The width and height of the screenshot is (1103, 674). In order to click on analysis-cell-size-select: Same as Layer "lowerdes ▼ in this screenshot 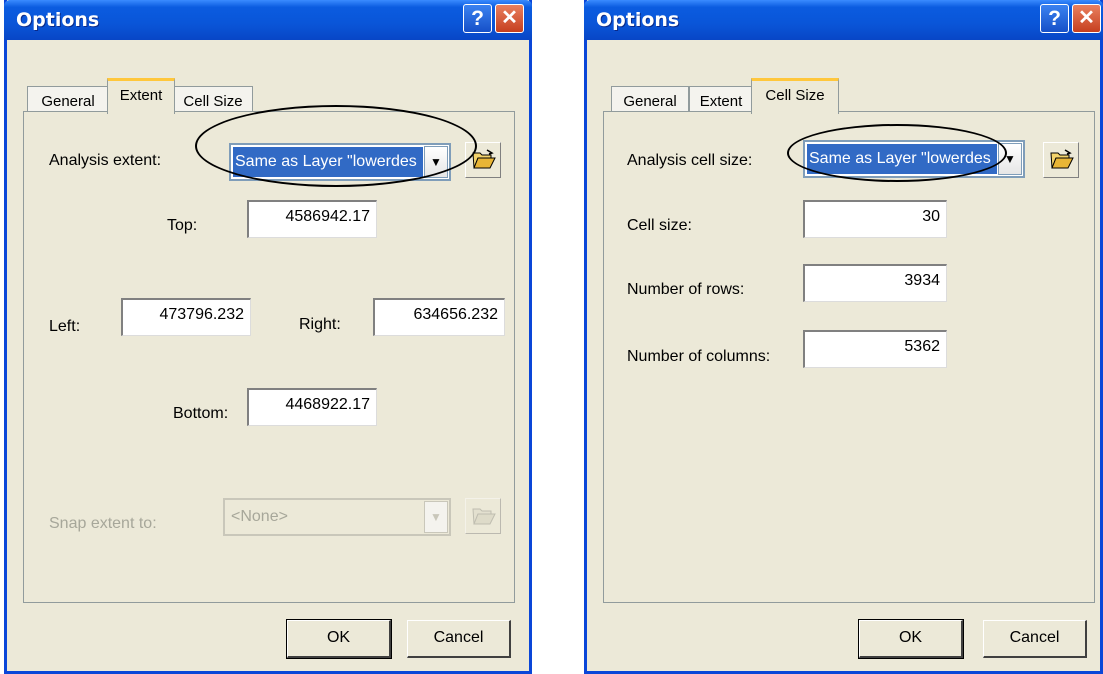, I will do `click(914, 159)`.